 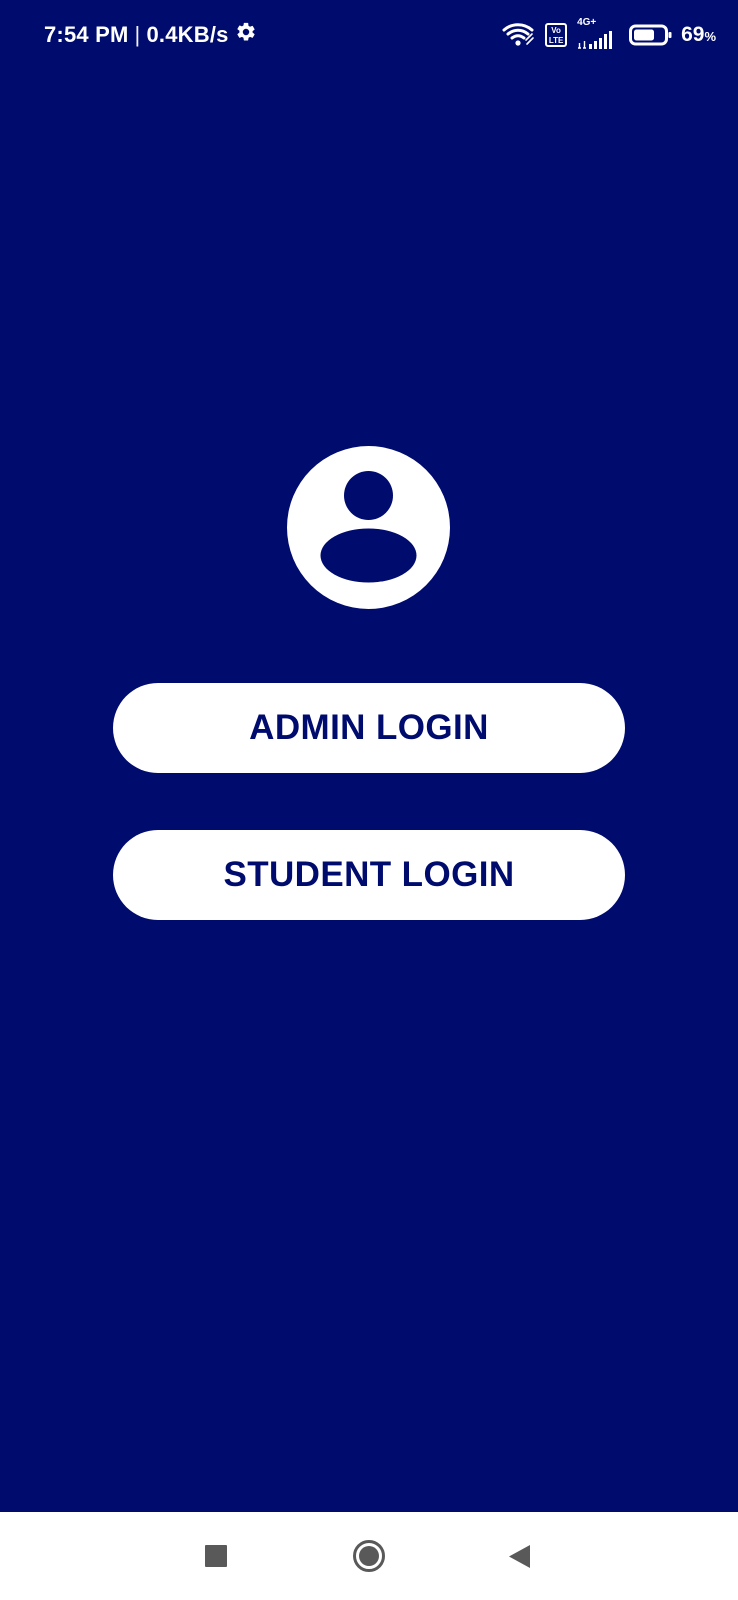 I want to click on navigation-bar, so click(x=369, y=1556).